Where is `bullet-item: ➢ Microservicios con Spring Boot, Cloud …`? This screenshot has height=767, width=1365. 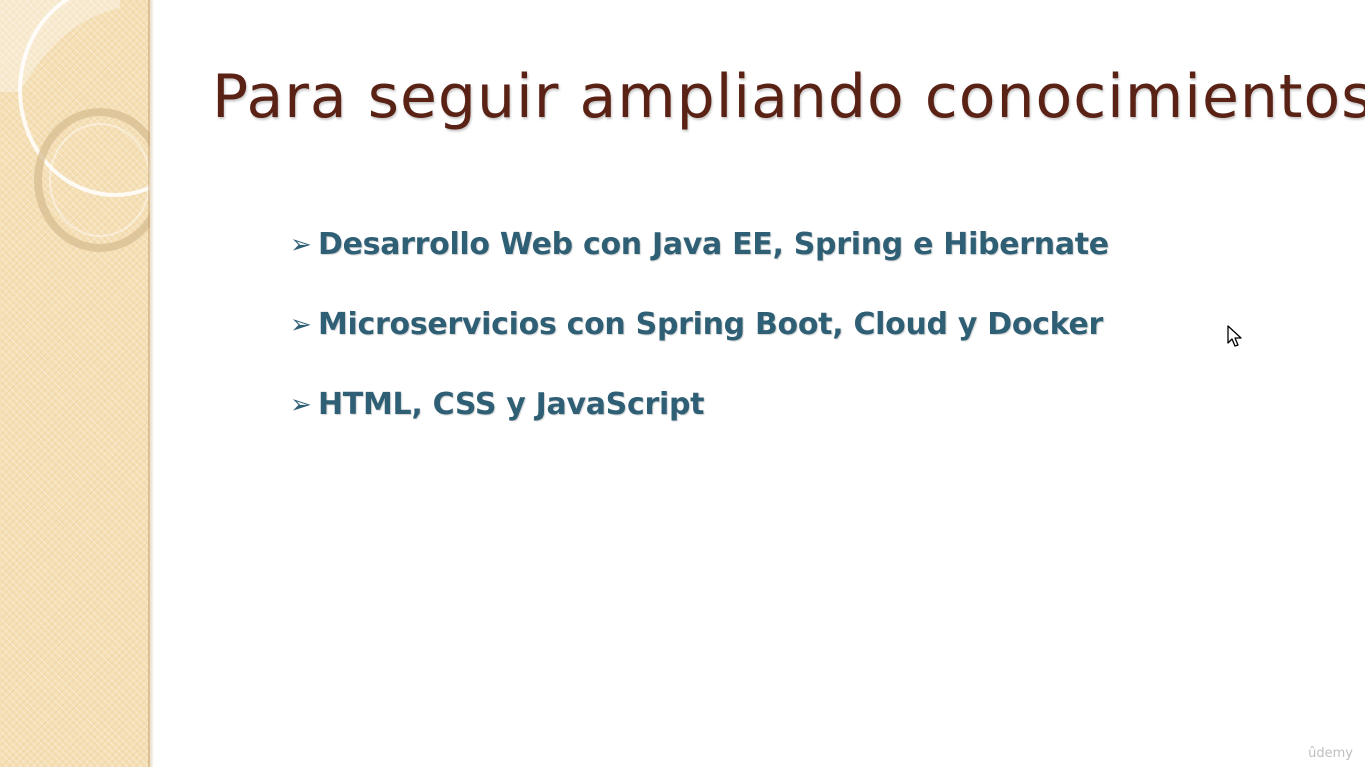 bullet-item: ➢ Microservicios con Spring Boot, Cloud … is located at coordinates (699, 342).